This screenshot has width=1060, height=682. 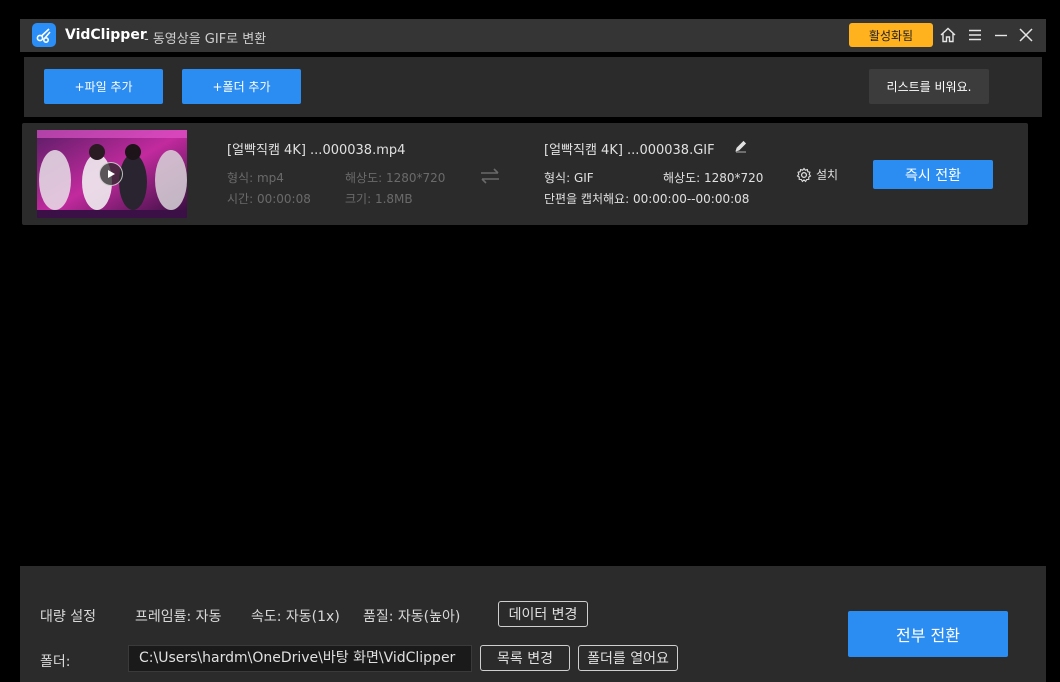 What do you see at coordinates (1001, 35) in the screenshot?
I see `minimize-icon` at bounding box center [1001, 35].